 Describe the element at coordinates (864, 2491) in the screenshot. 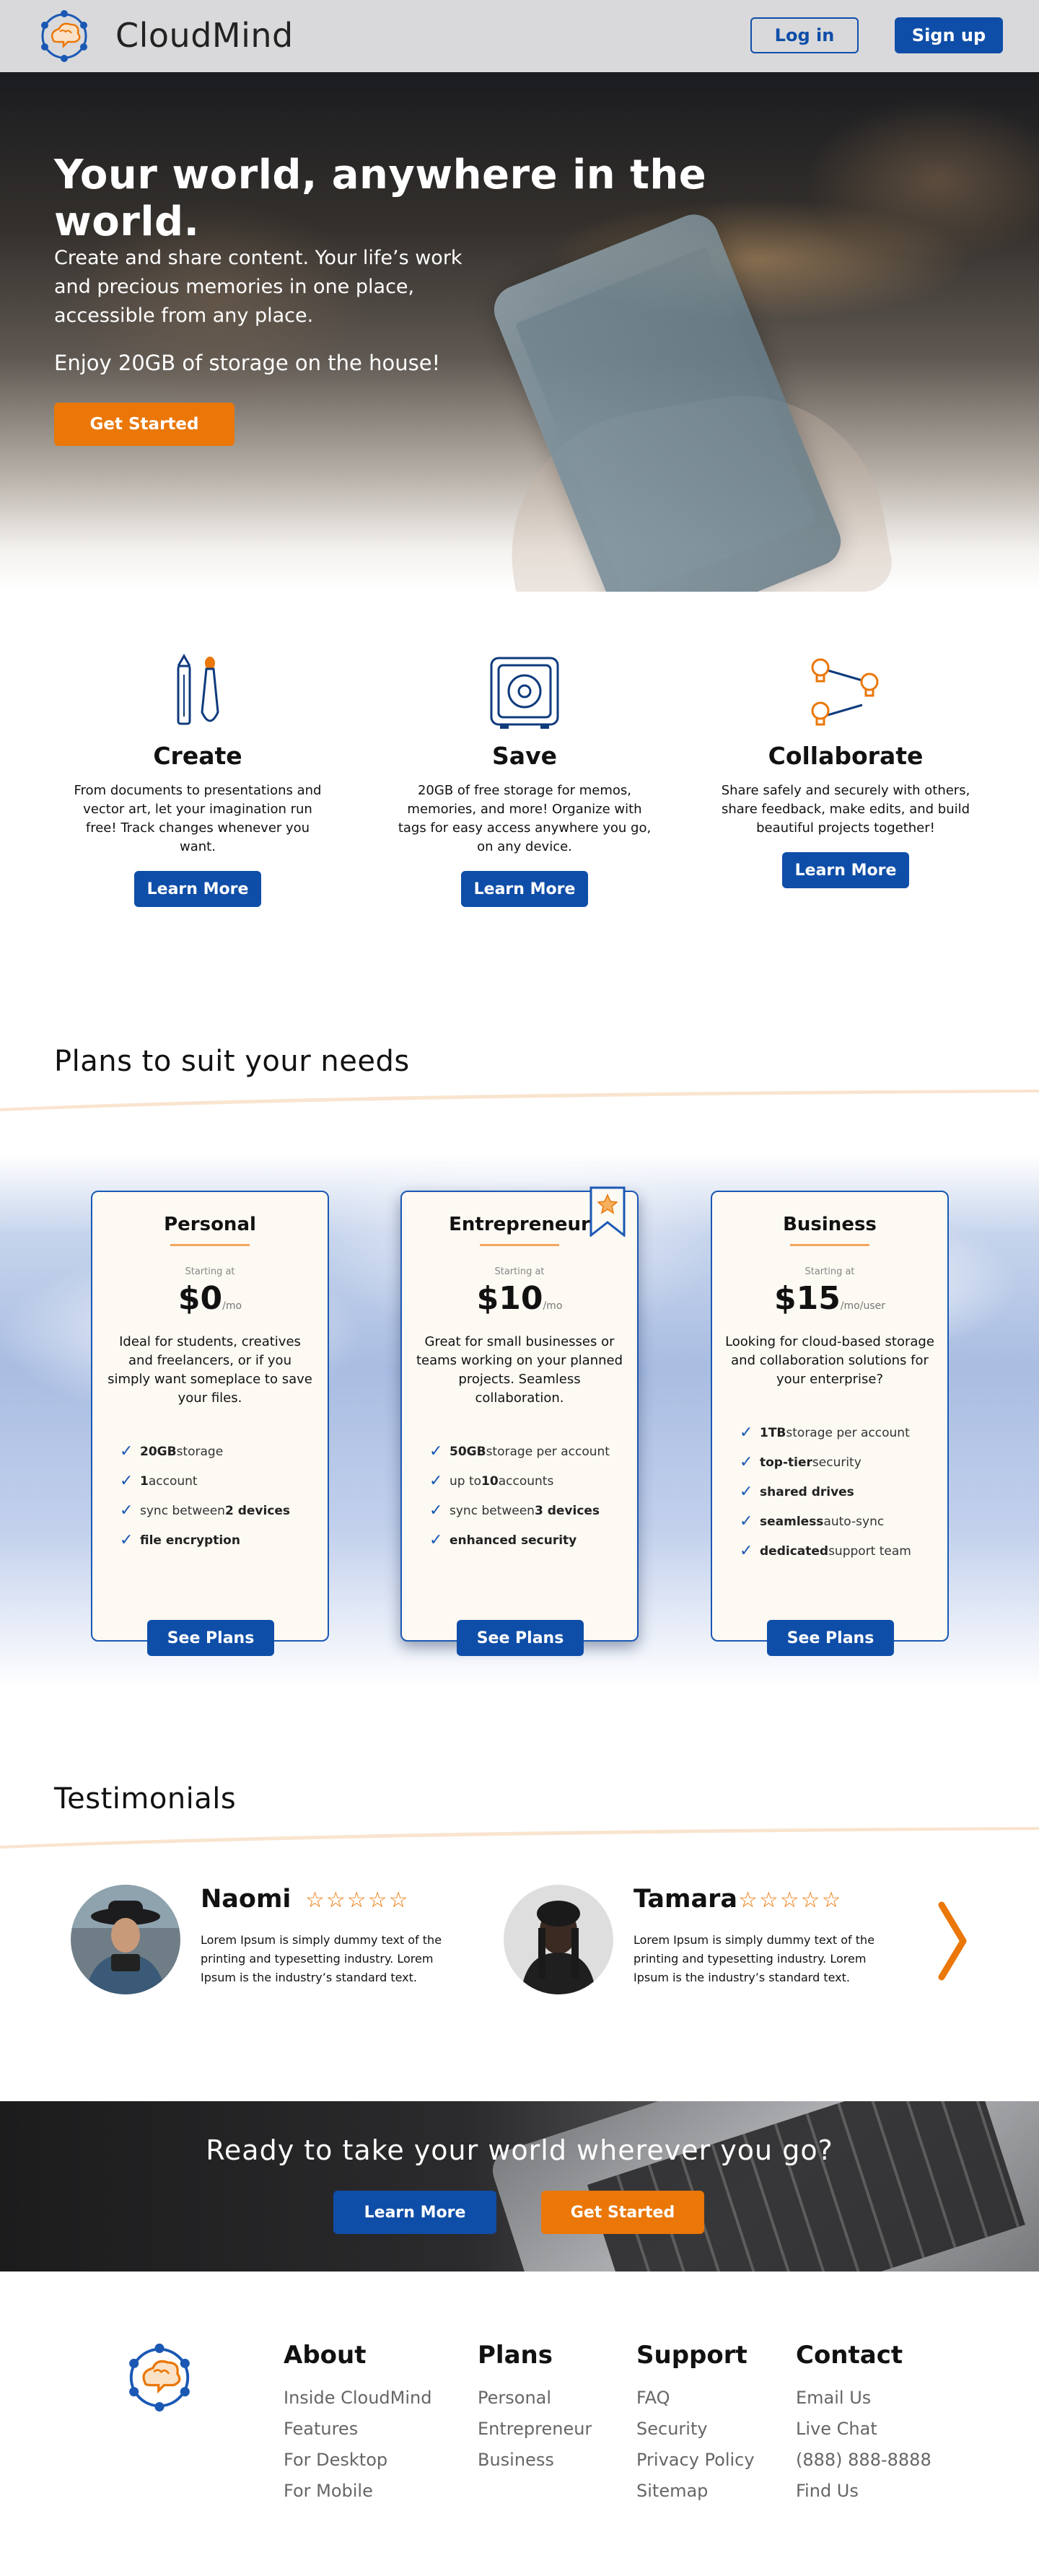

I see `footer-link: Find Us` at that location.